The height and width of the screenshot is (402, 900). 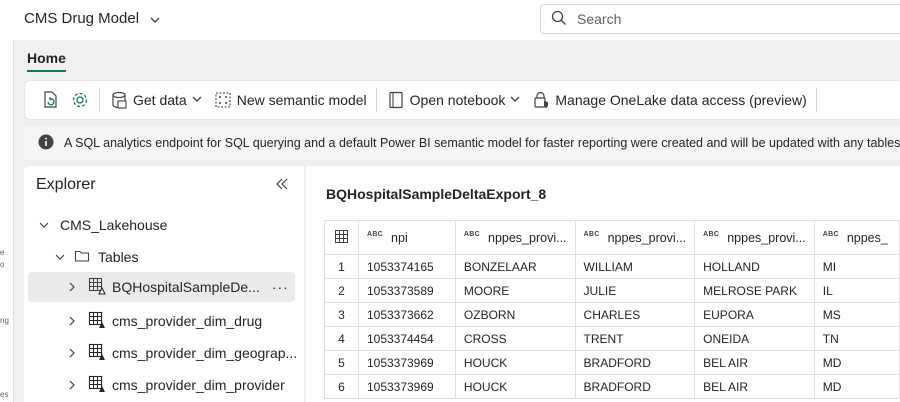 What do you see at coordinates (406, 266) in the screenshot?
I see `table-cell: 1053374165` at bounding box center [406, 266].